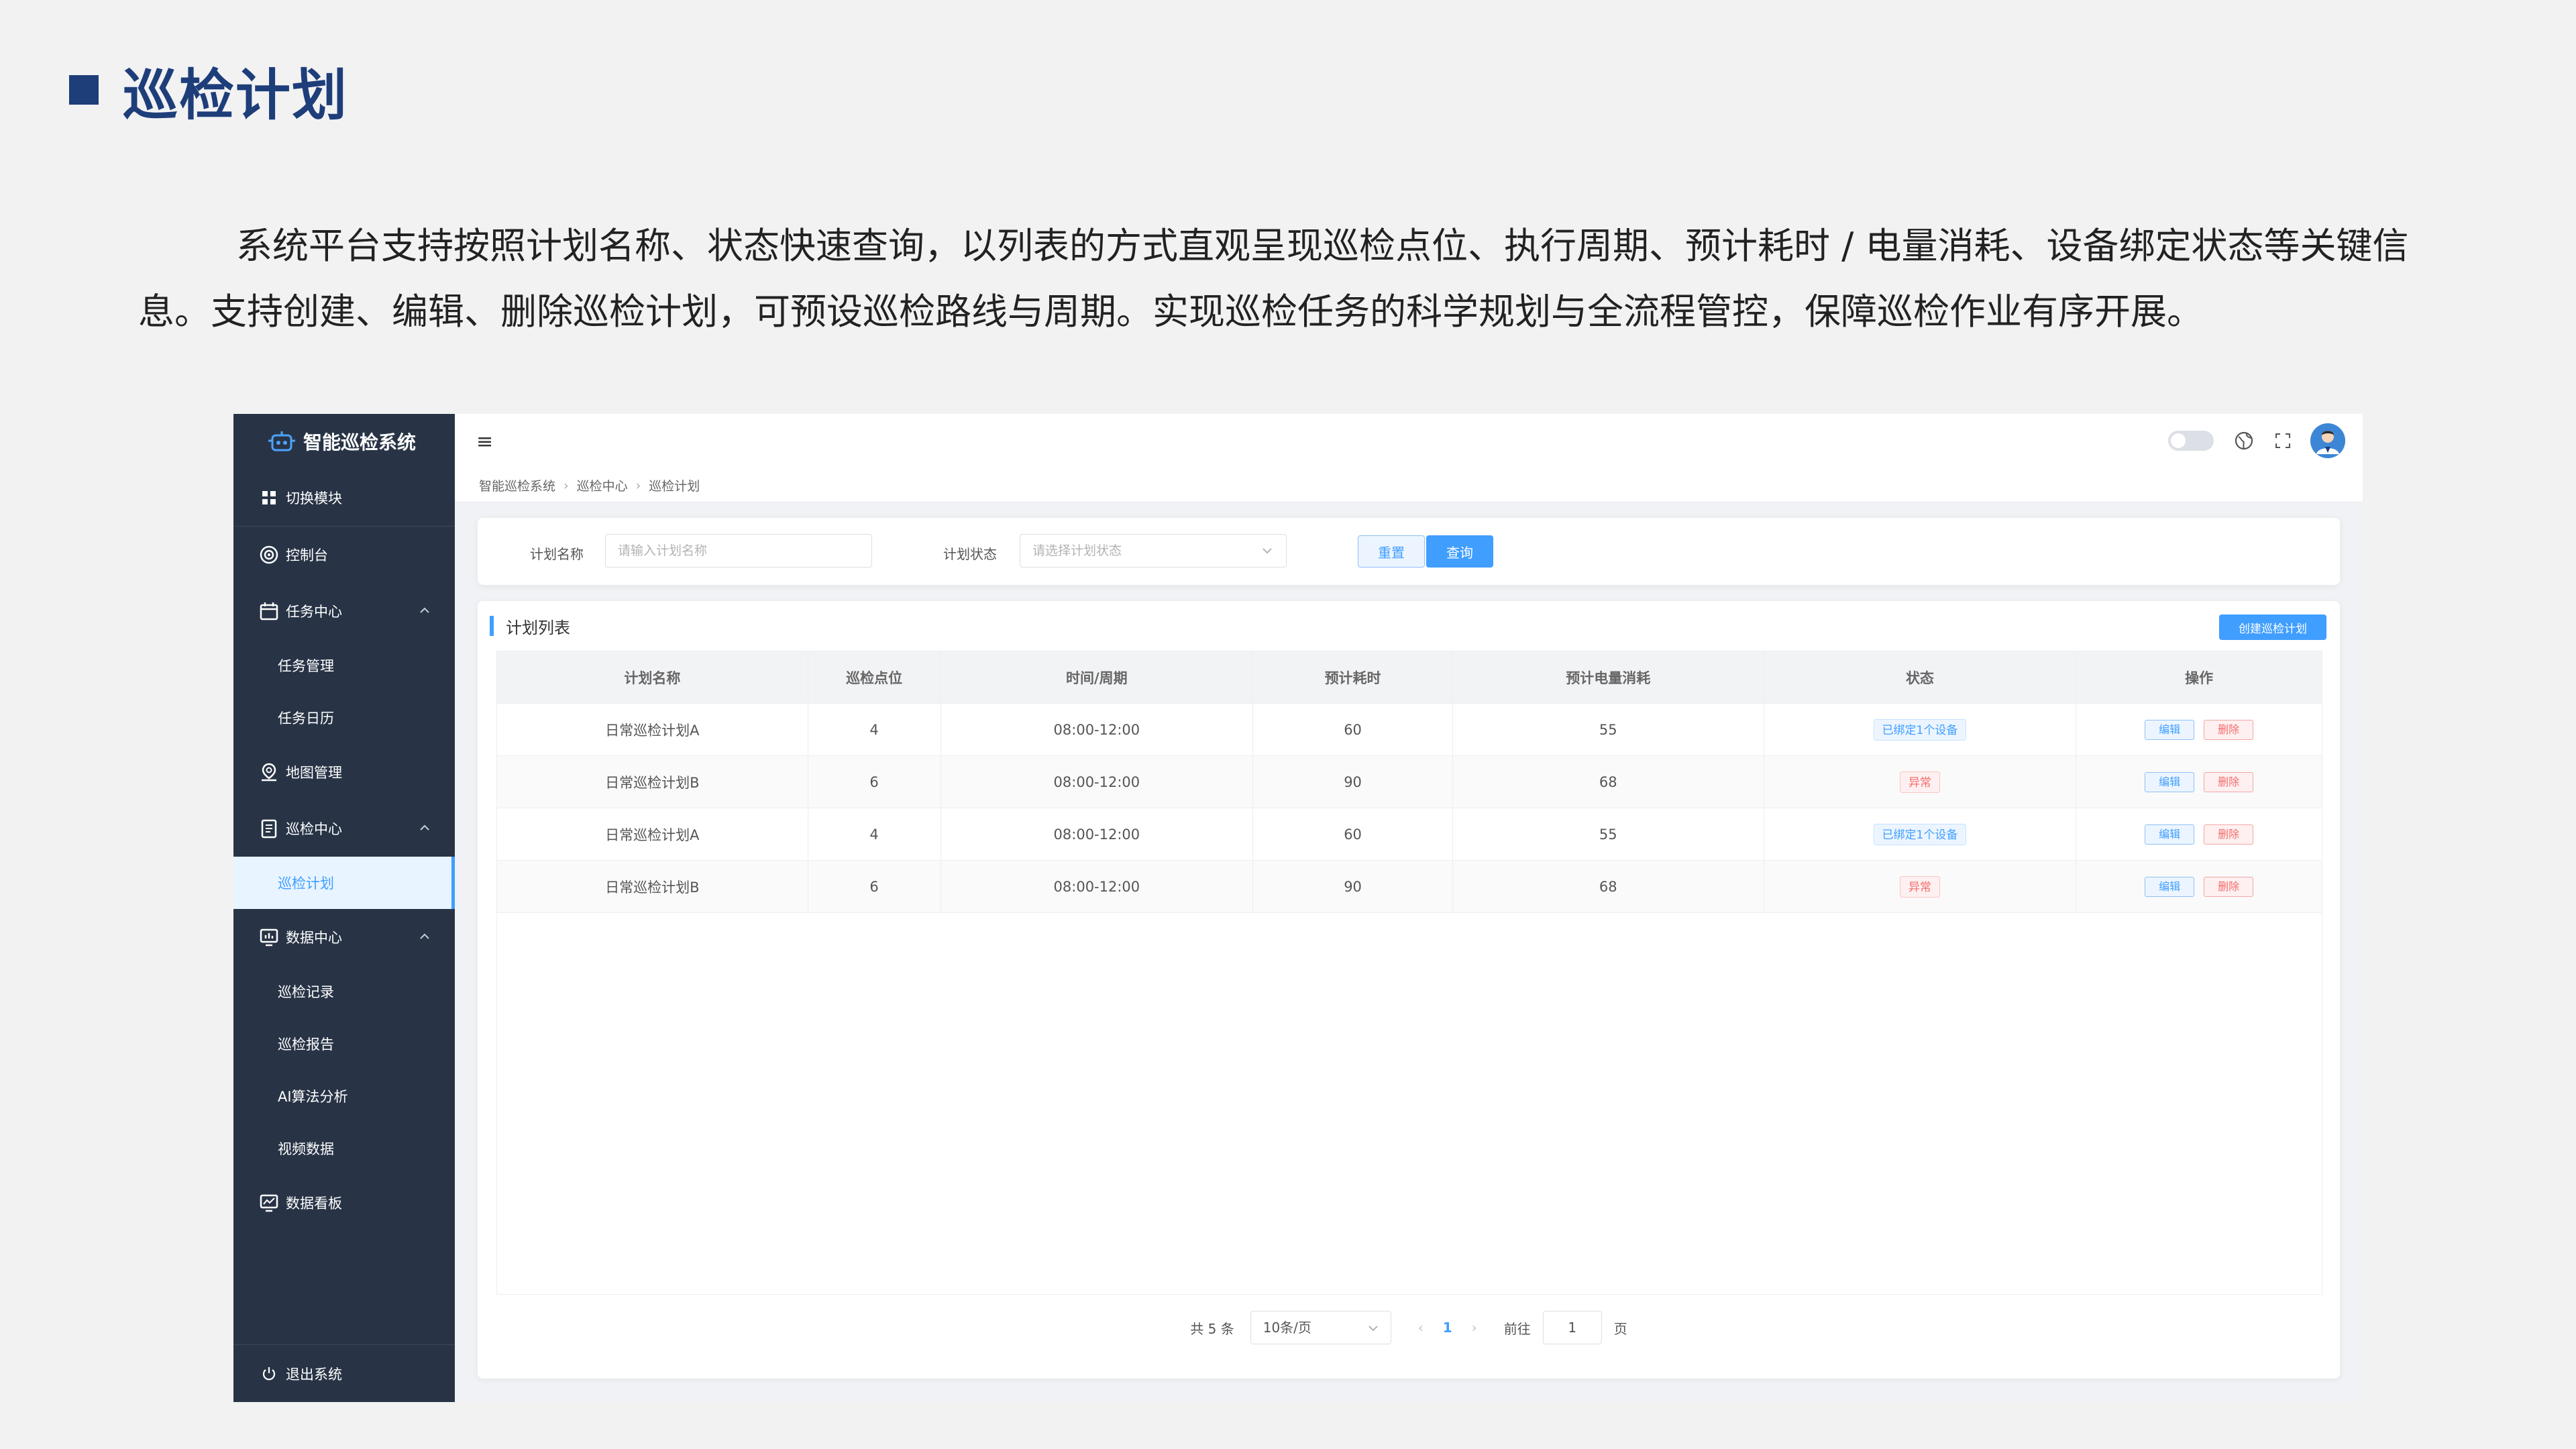 The width and height of the screenshot is (2576, 1449). Describe the element at coordinates (1920, 834) in the screenshot. I see `status-cell: 已绑定1个设备` at that location.